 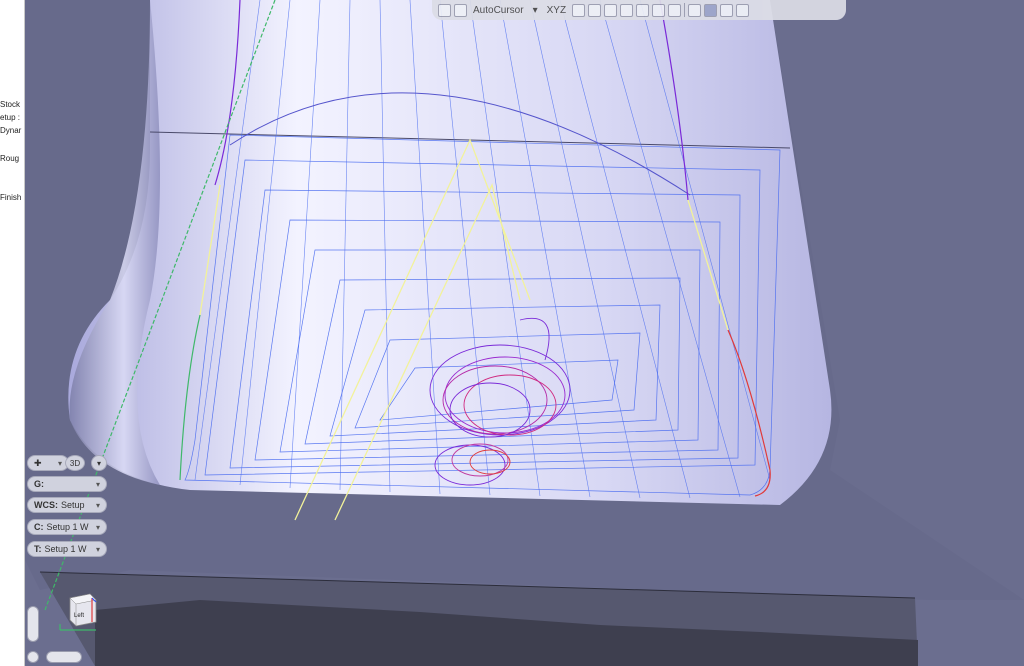 What do you see at coordinates (498, 10) in the screenshot?
I see `autocursor-label: AutoCursor` at bounding box center [498, 10].